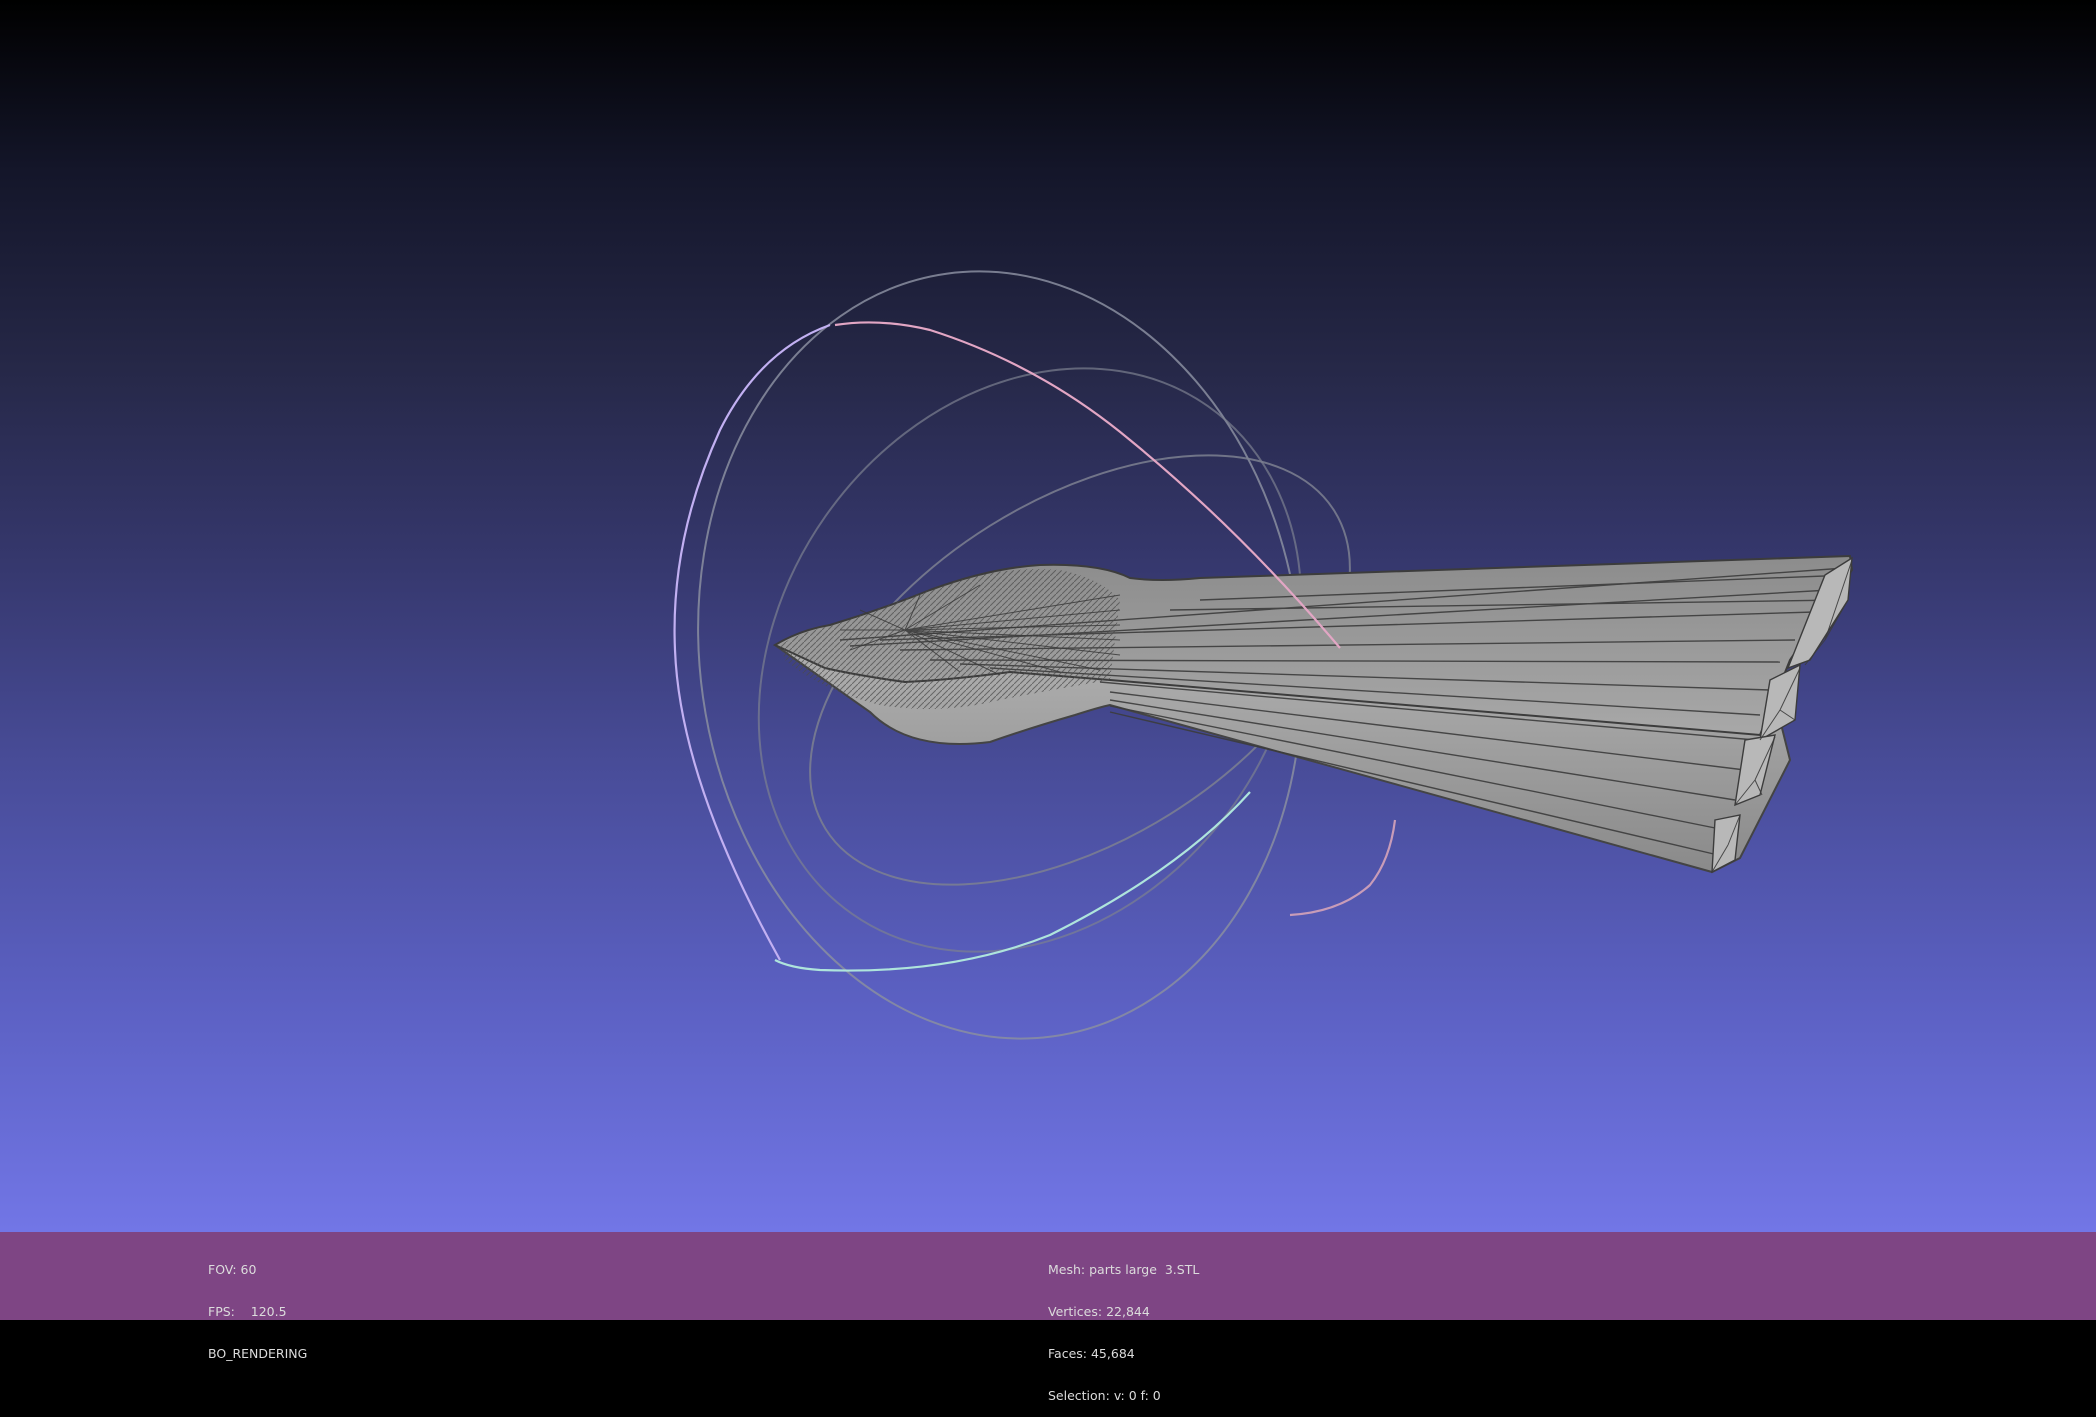 The height and width of the screenshot is (1417, 2096). Describe the element at coordinates (221, 1311) in the screenshot. I see `fps-label: FPS:` at that location.